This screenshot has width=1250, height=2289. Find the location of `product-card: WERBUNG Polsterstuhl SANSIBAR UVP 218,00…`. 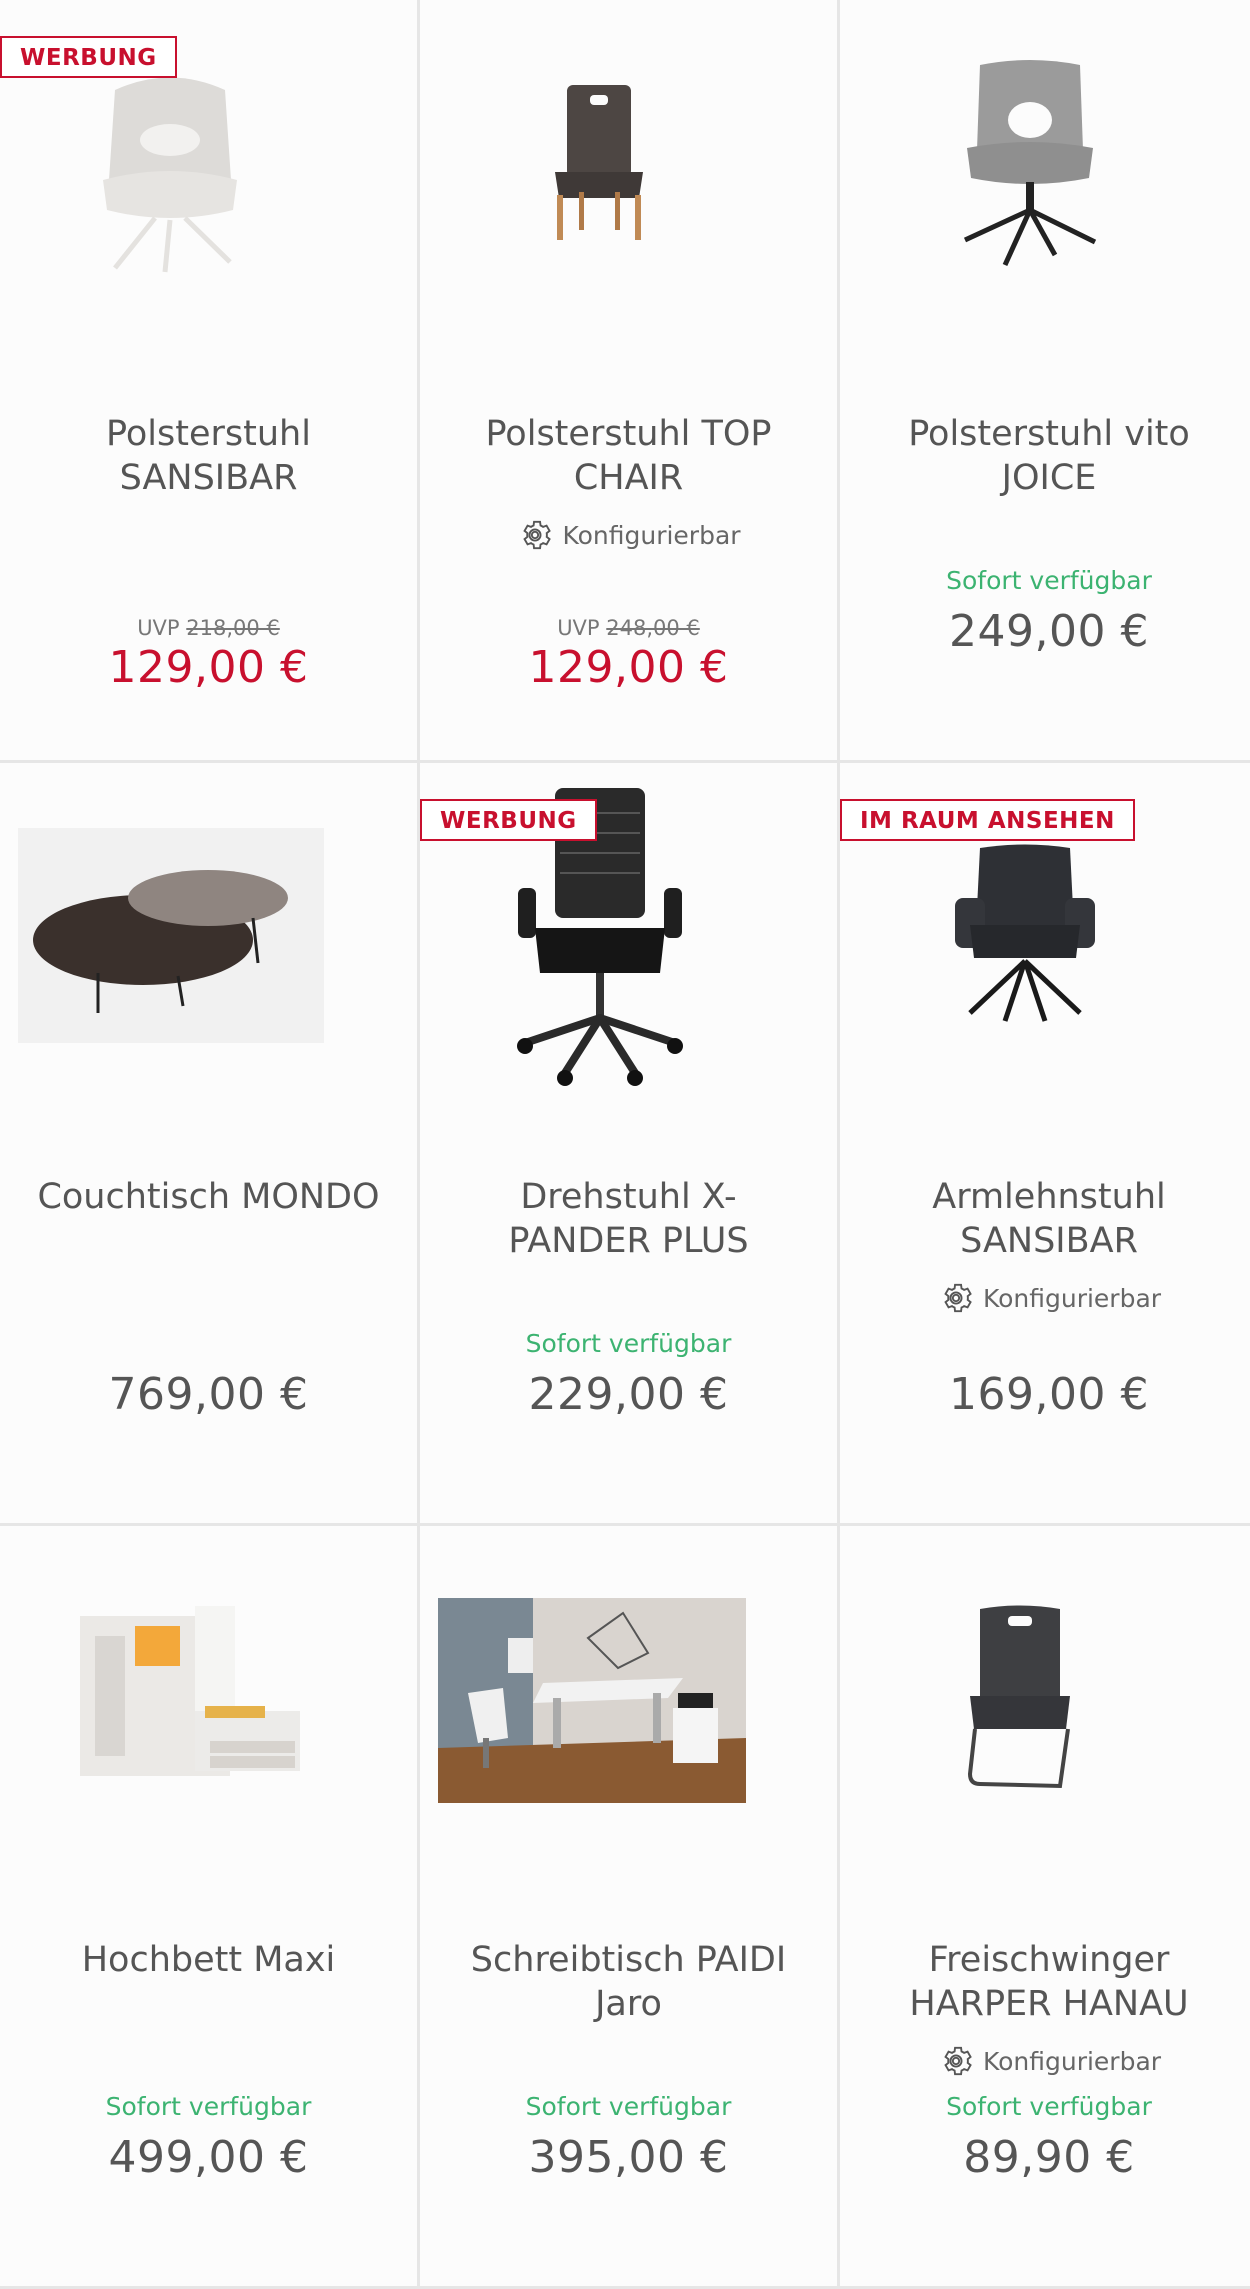

product-card: WERBUNG Polsterstuhl SANSIBAR UVP 218,00… is located at coordinates (210, 381).